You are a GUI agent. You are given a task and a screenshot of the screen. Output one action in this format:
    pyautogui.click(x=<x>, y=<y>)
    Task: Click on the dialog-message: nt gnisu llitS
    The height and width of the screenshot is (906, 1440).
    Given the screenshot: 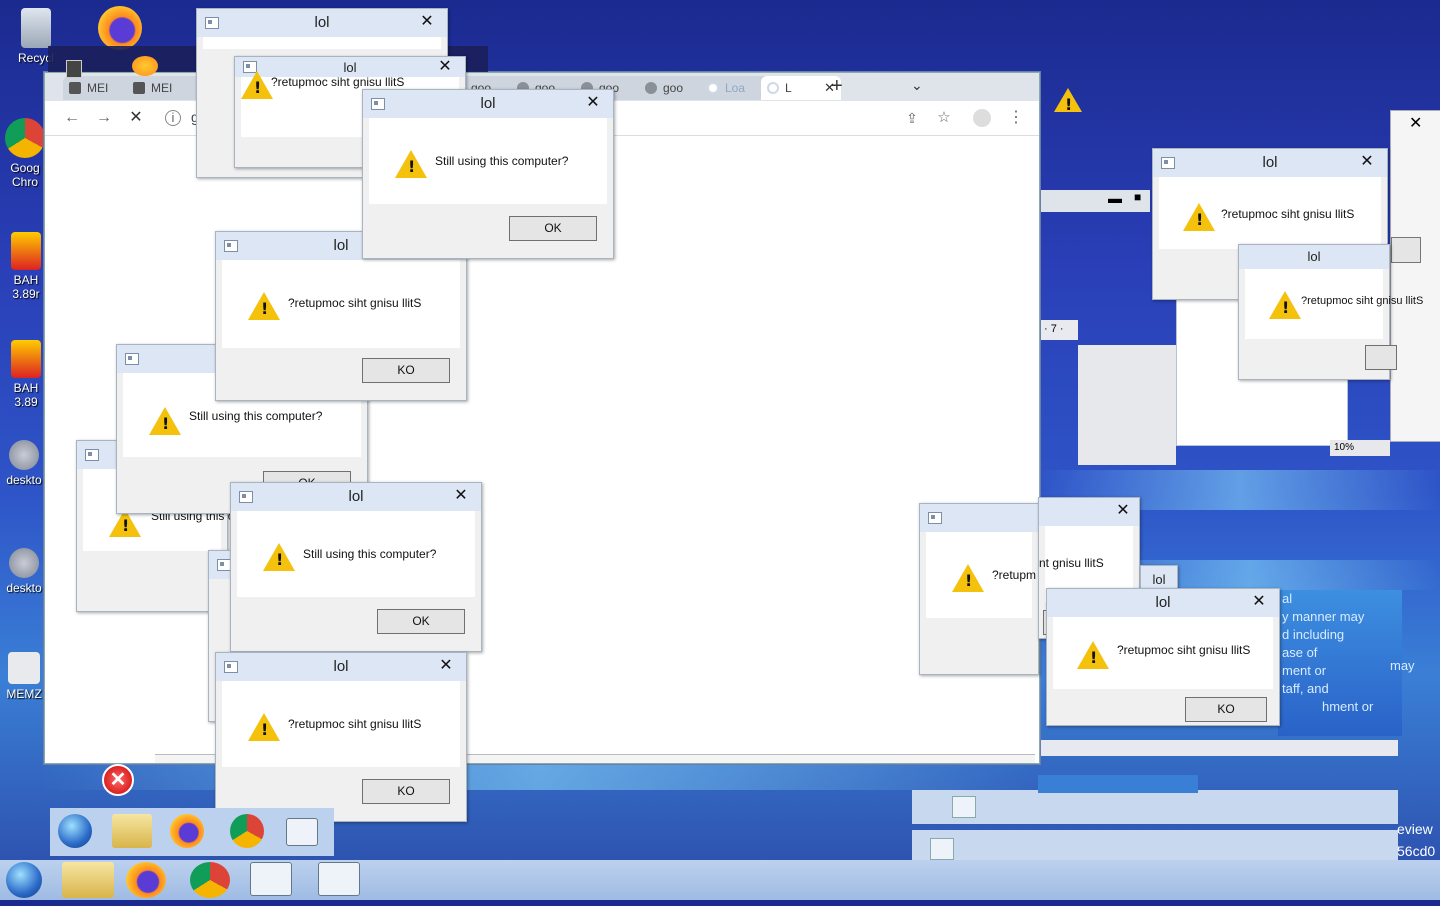 What is the action you would take?
    pyautogui.click(x=1071, y=563)
    